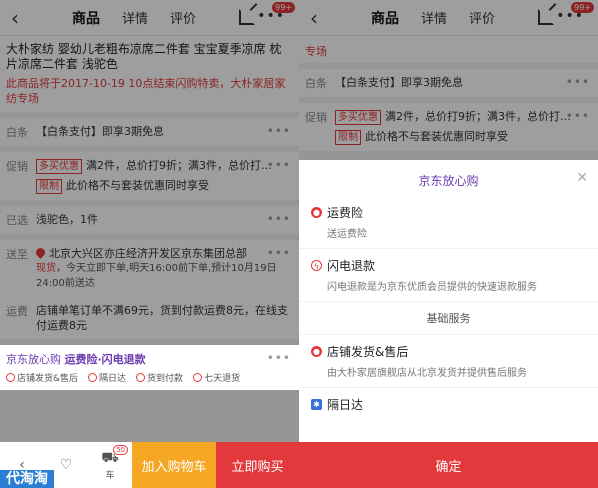 This screenshot has width=598, height=488. What do you see at coordinates (316, 404) in the screenshot?
I see `snowflake-icon: ✱` at bounding box center [316, 404].